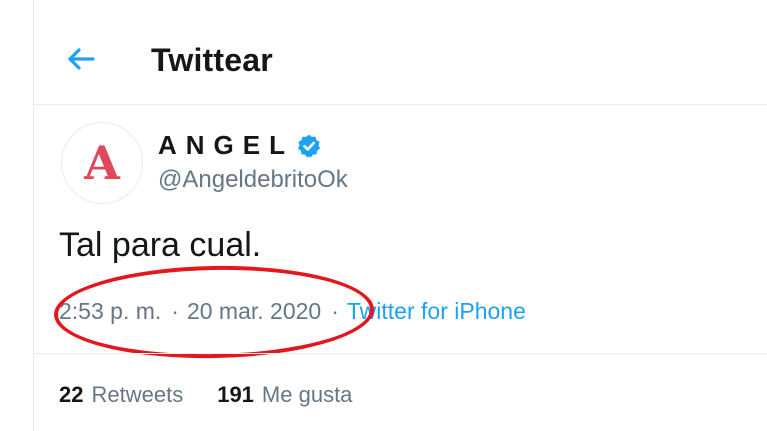 The image size is (767, 431). I want to click on page-title: Twittear, so click(212, 60).